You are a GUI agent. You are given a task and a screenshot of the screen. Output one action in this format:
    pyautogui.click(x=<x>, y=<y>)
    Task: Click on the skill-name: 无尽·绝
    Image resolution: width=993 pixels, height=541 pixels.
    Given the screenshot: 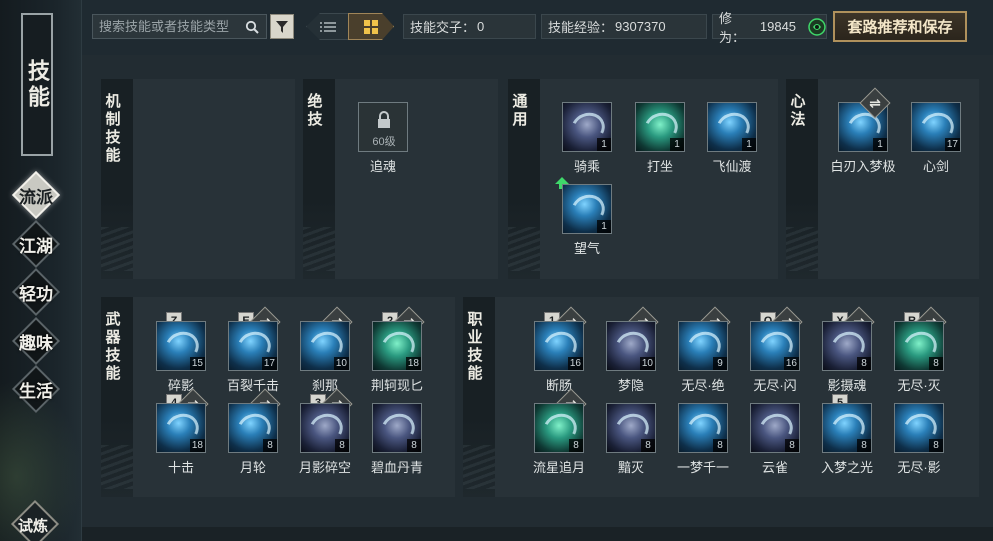 What is the action you would take?
    pyautogui.click(x=703, y=385)
    